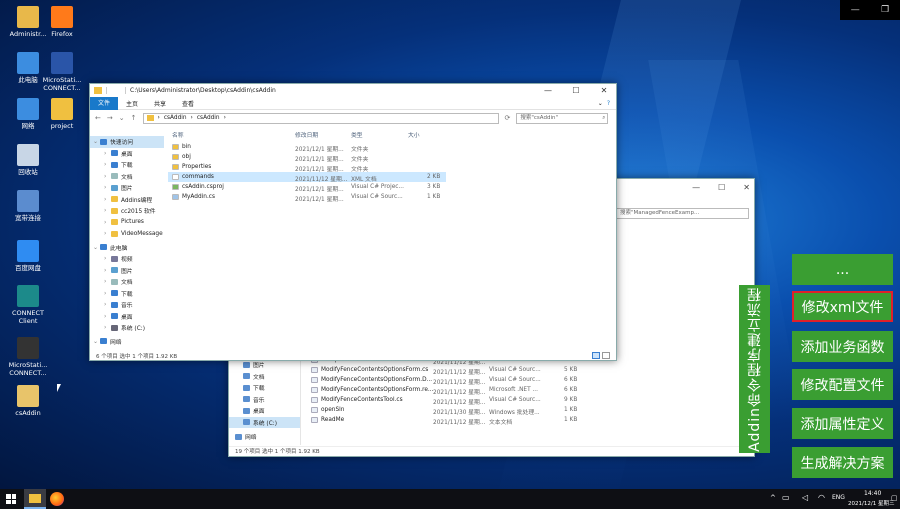 Image resolution: width=900 pixels, height=509 pixels. Describe the element at coordinates (842, 306) in the screenshot. I see `workflow-step-button: 修改xml文件` at that location.